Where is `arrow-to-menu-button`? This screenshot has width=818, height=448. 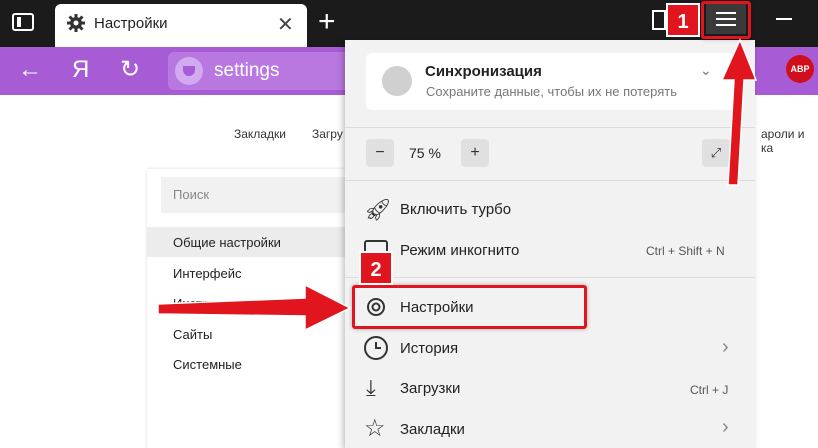
arrow-to-menu-button is located at coordinates (739, 112).